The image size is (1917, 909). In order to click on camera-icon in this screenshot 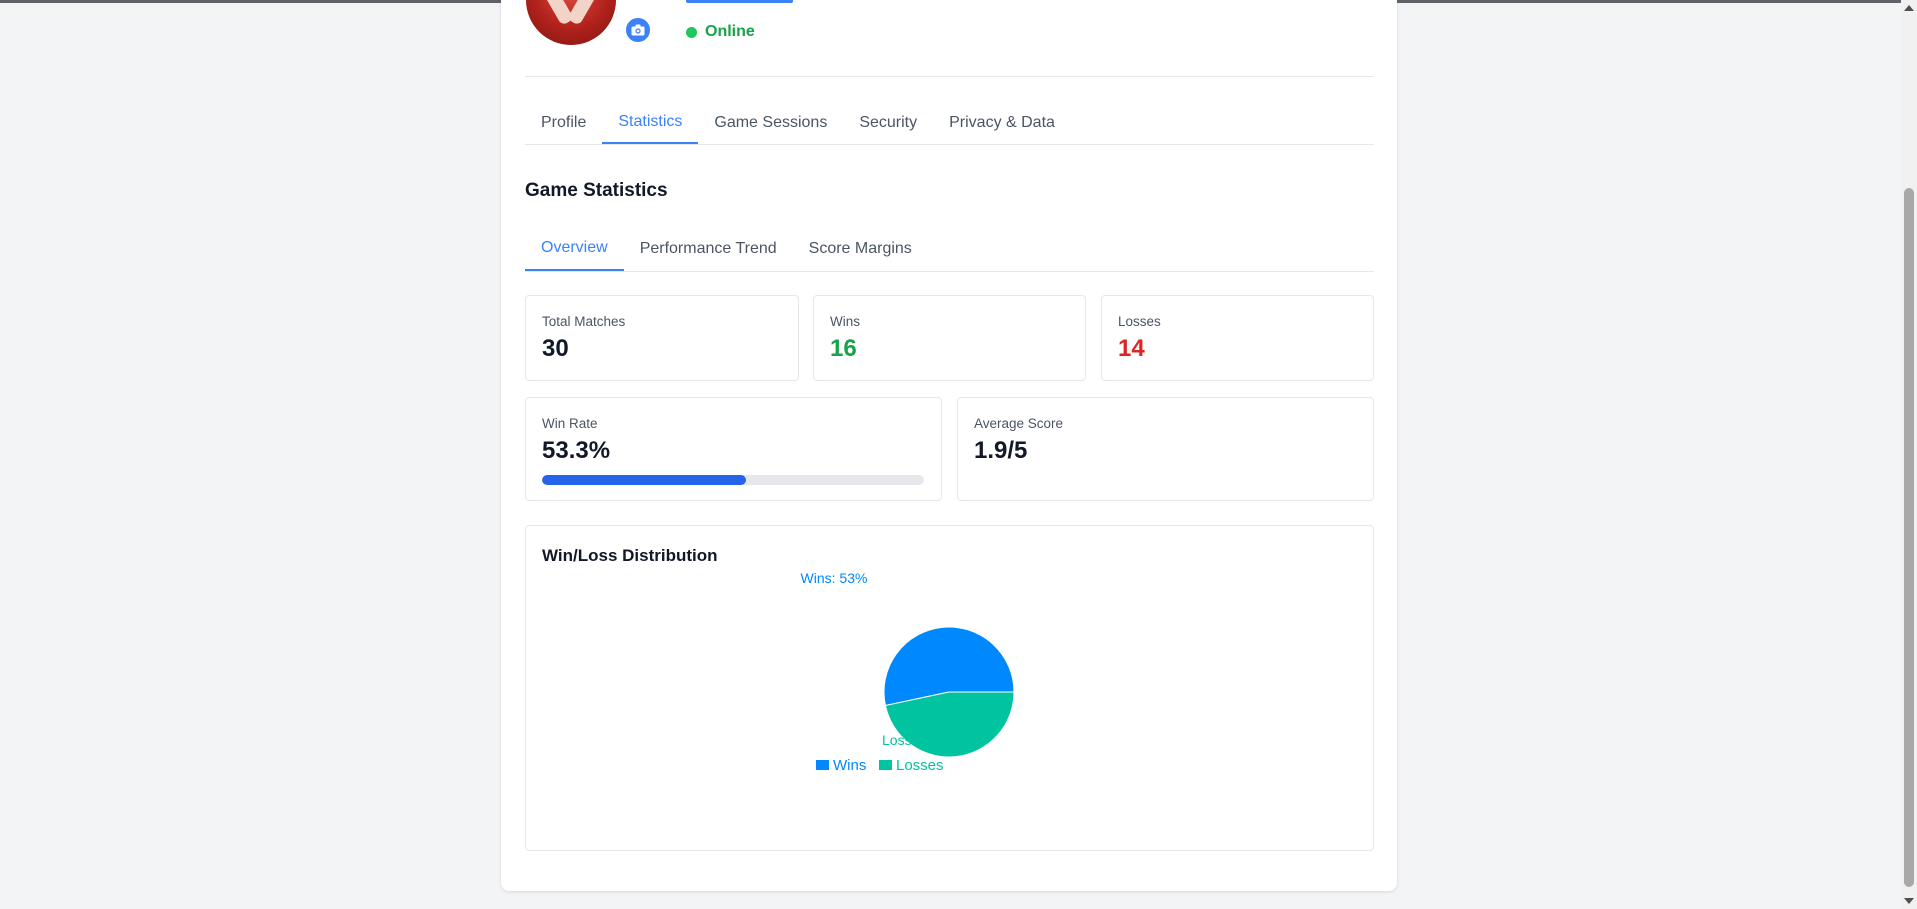, I will do `click(638, 30)`.